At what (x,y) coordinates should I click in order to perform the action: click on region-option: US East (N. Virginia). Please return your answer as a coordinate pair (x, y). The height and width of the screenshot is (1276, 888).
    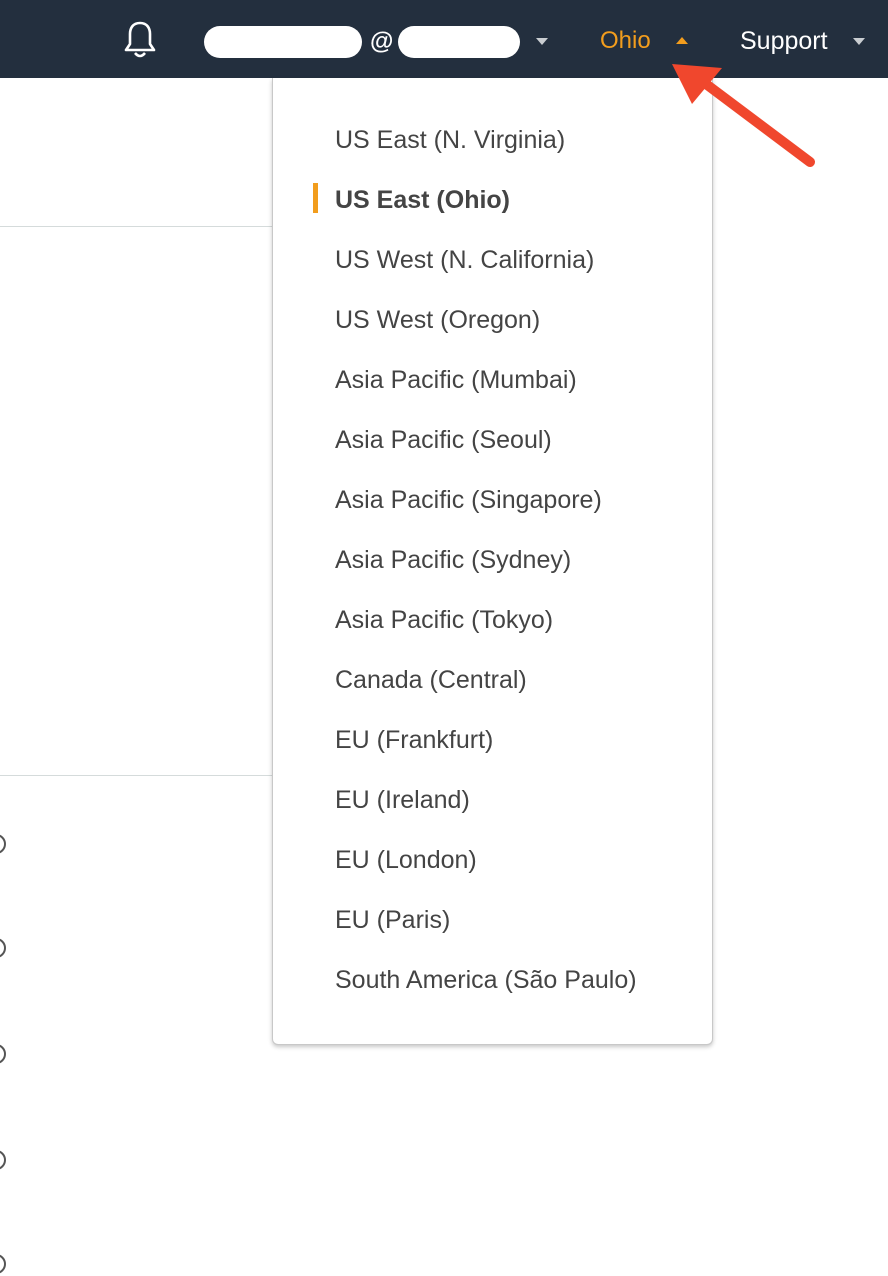
    Looking at the image, I should click on (450, 140).